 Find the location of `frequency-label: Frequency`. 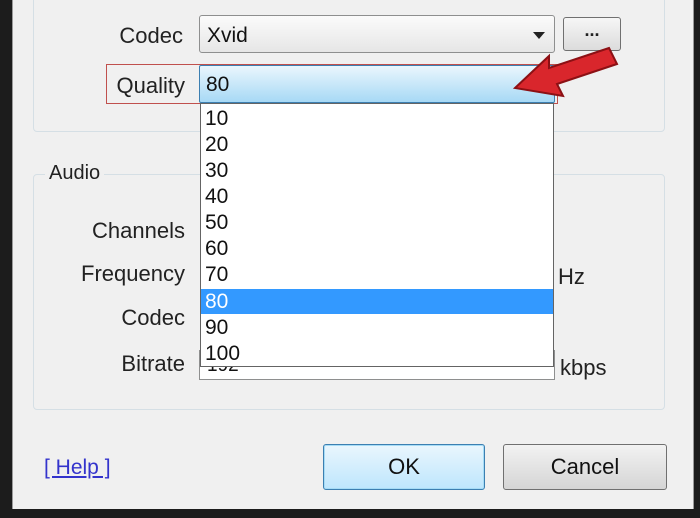

frequency-label: Frequency is located at coordinates (133, 273).